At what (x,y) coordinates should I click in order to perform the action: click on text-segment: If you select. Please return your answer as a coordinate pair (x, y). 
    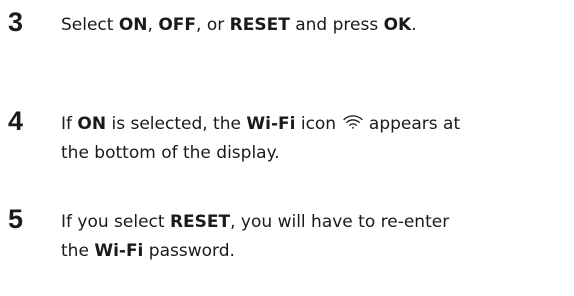
    Looking at the image, I should click on (115, 222).